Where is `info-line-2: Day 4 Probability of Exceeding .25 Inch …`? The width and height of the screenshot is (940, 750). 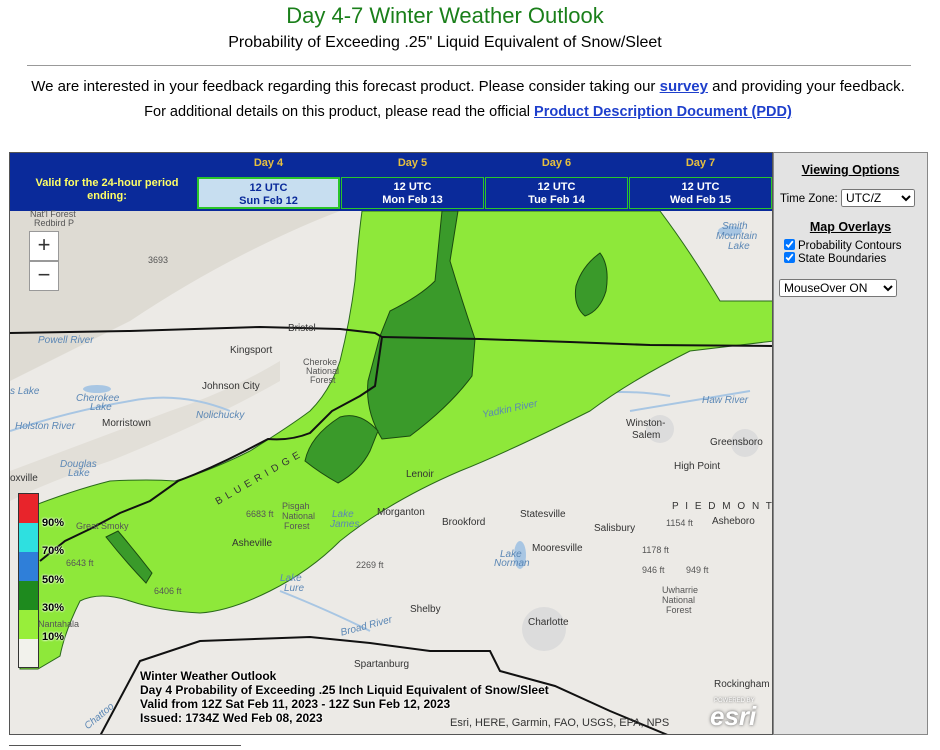 info-line-2: Day 4 Probability of Exceeding .25 Inch … is located at coordinates (344, 690).